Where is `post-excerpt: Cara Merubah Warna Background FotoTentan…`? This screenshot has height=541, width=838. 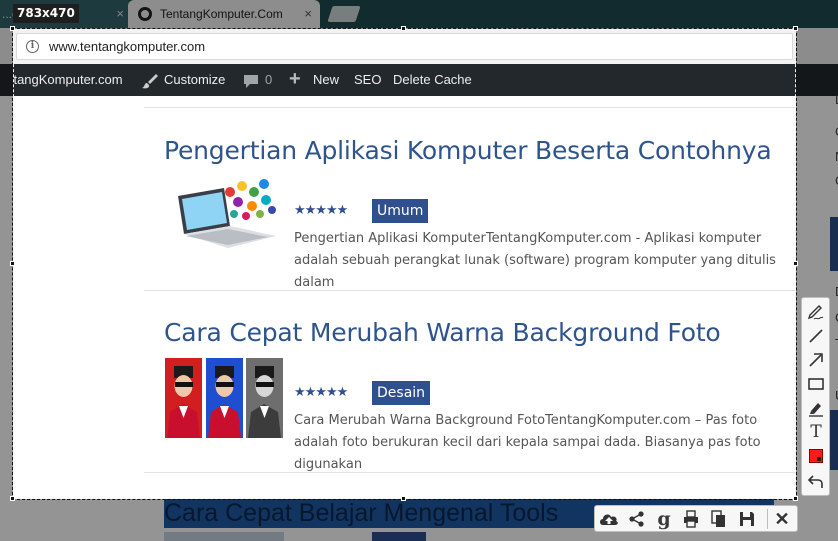
post-excerpt: Cara Merubah Warna Background FotoTentan… is located at coordinates (544, 443).